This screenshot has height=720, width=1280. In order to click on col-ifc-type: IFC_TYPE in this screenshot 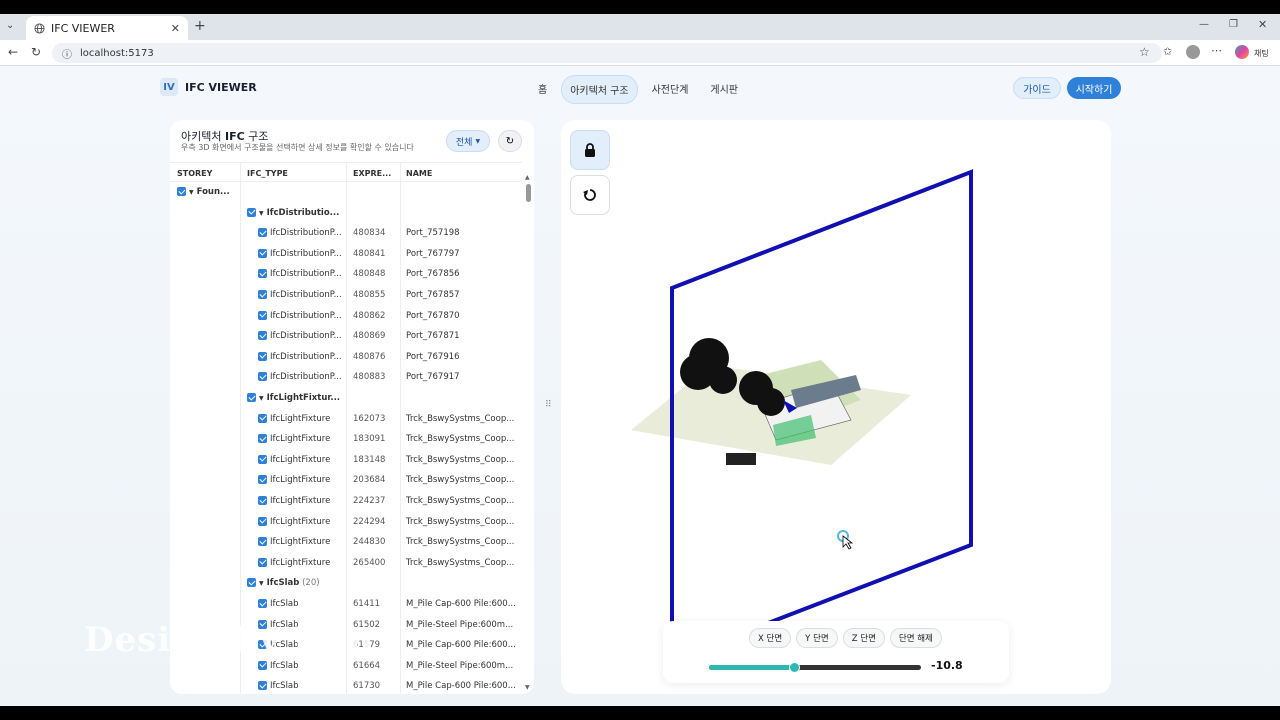, I will do `click(267, 173)`.